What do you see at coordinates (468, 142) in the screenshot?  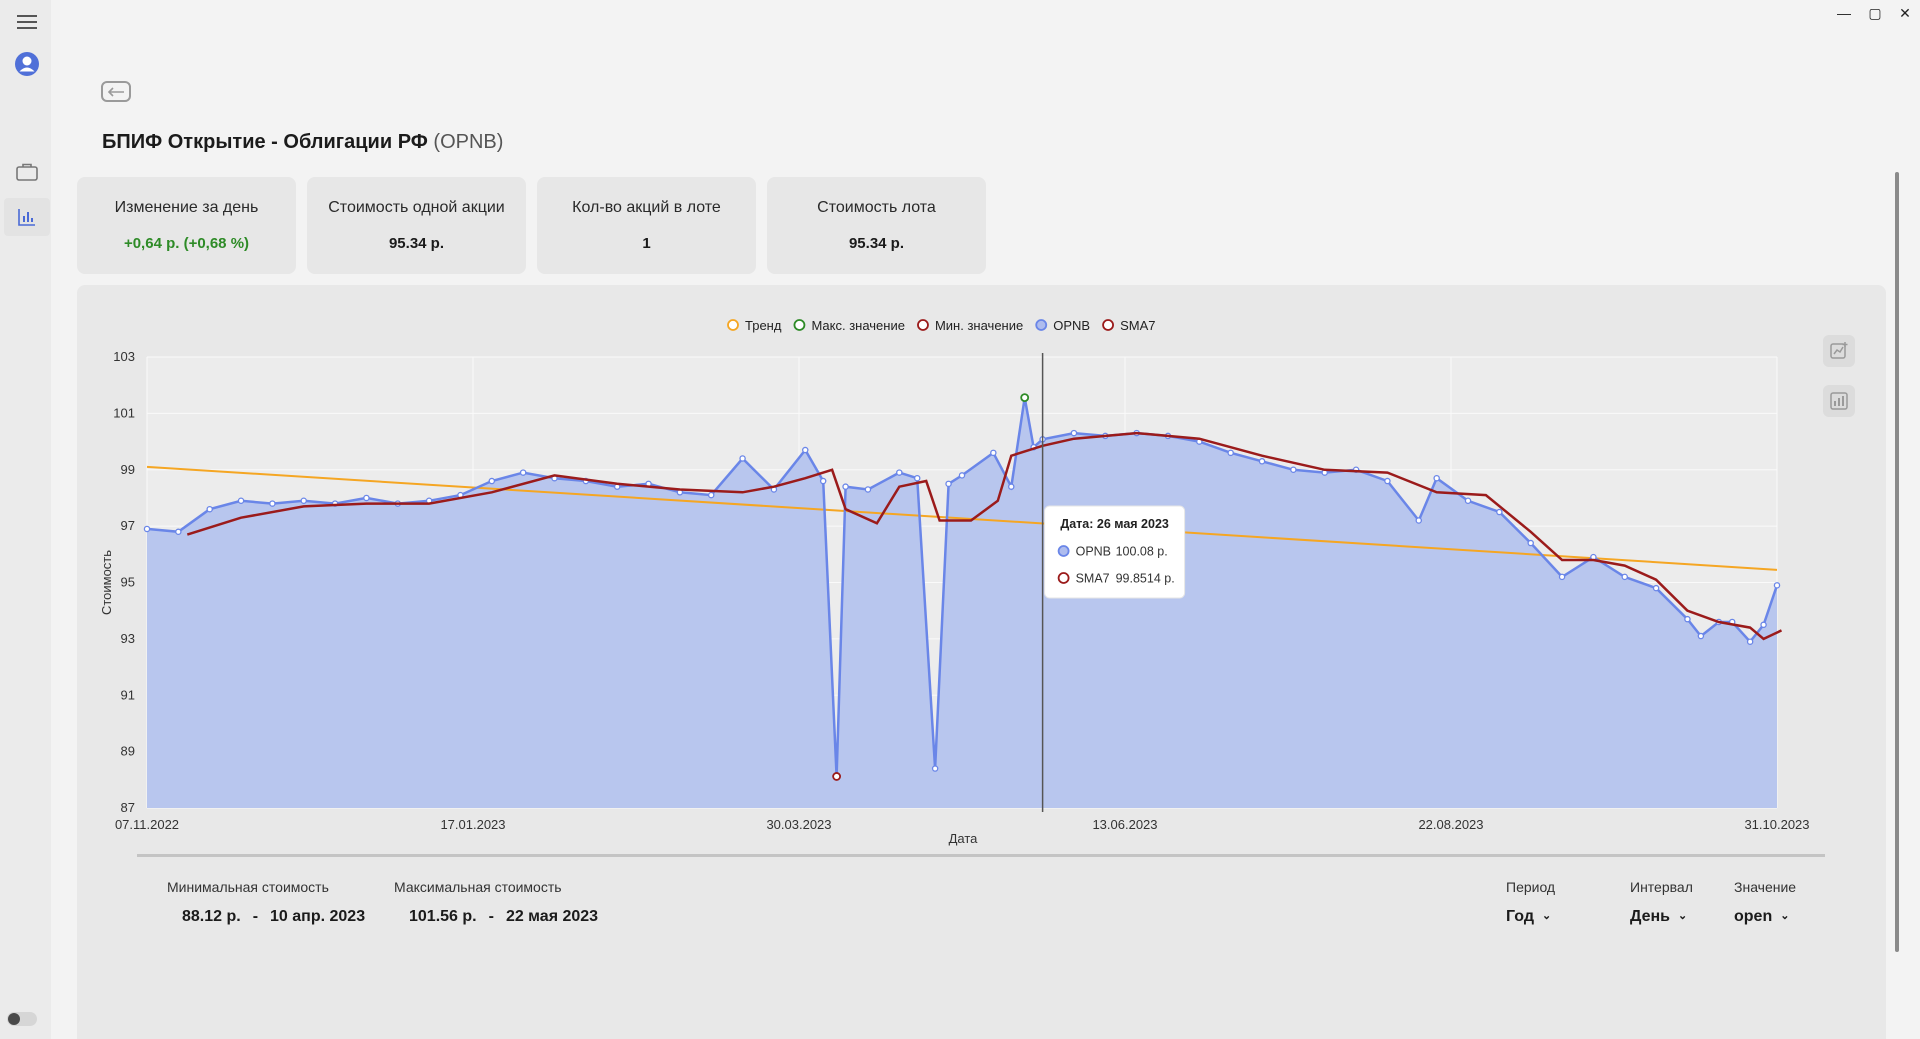 I see `ticker-text: (OPNB)` at bounding box center [468, 142].